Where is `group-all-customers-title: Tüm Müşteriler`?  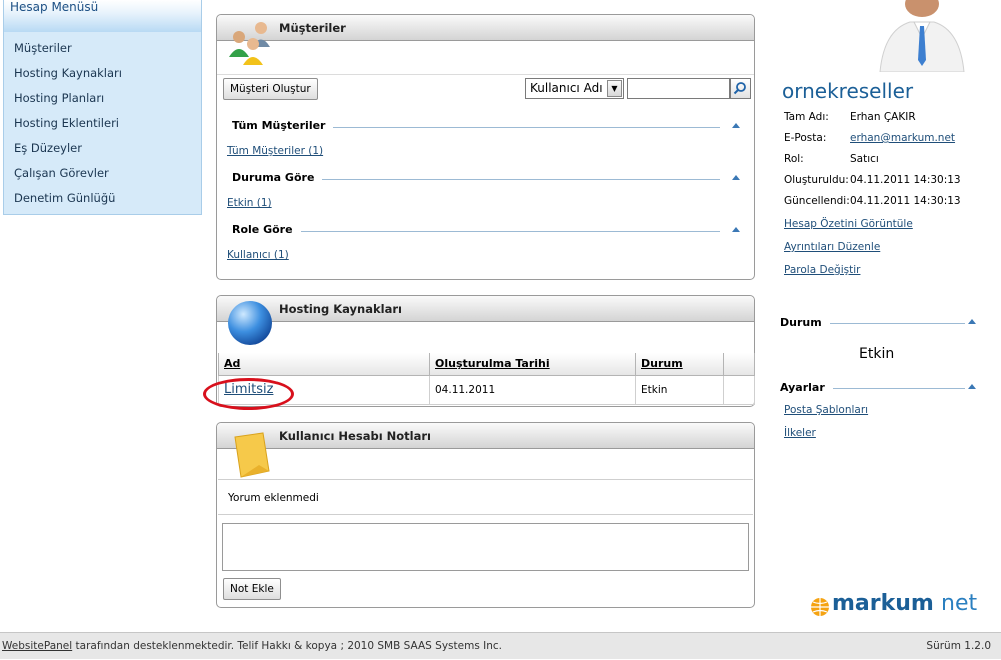 group-all-customers-title: Tüm Müşteriler is located at coordinates (283, 125).